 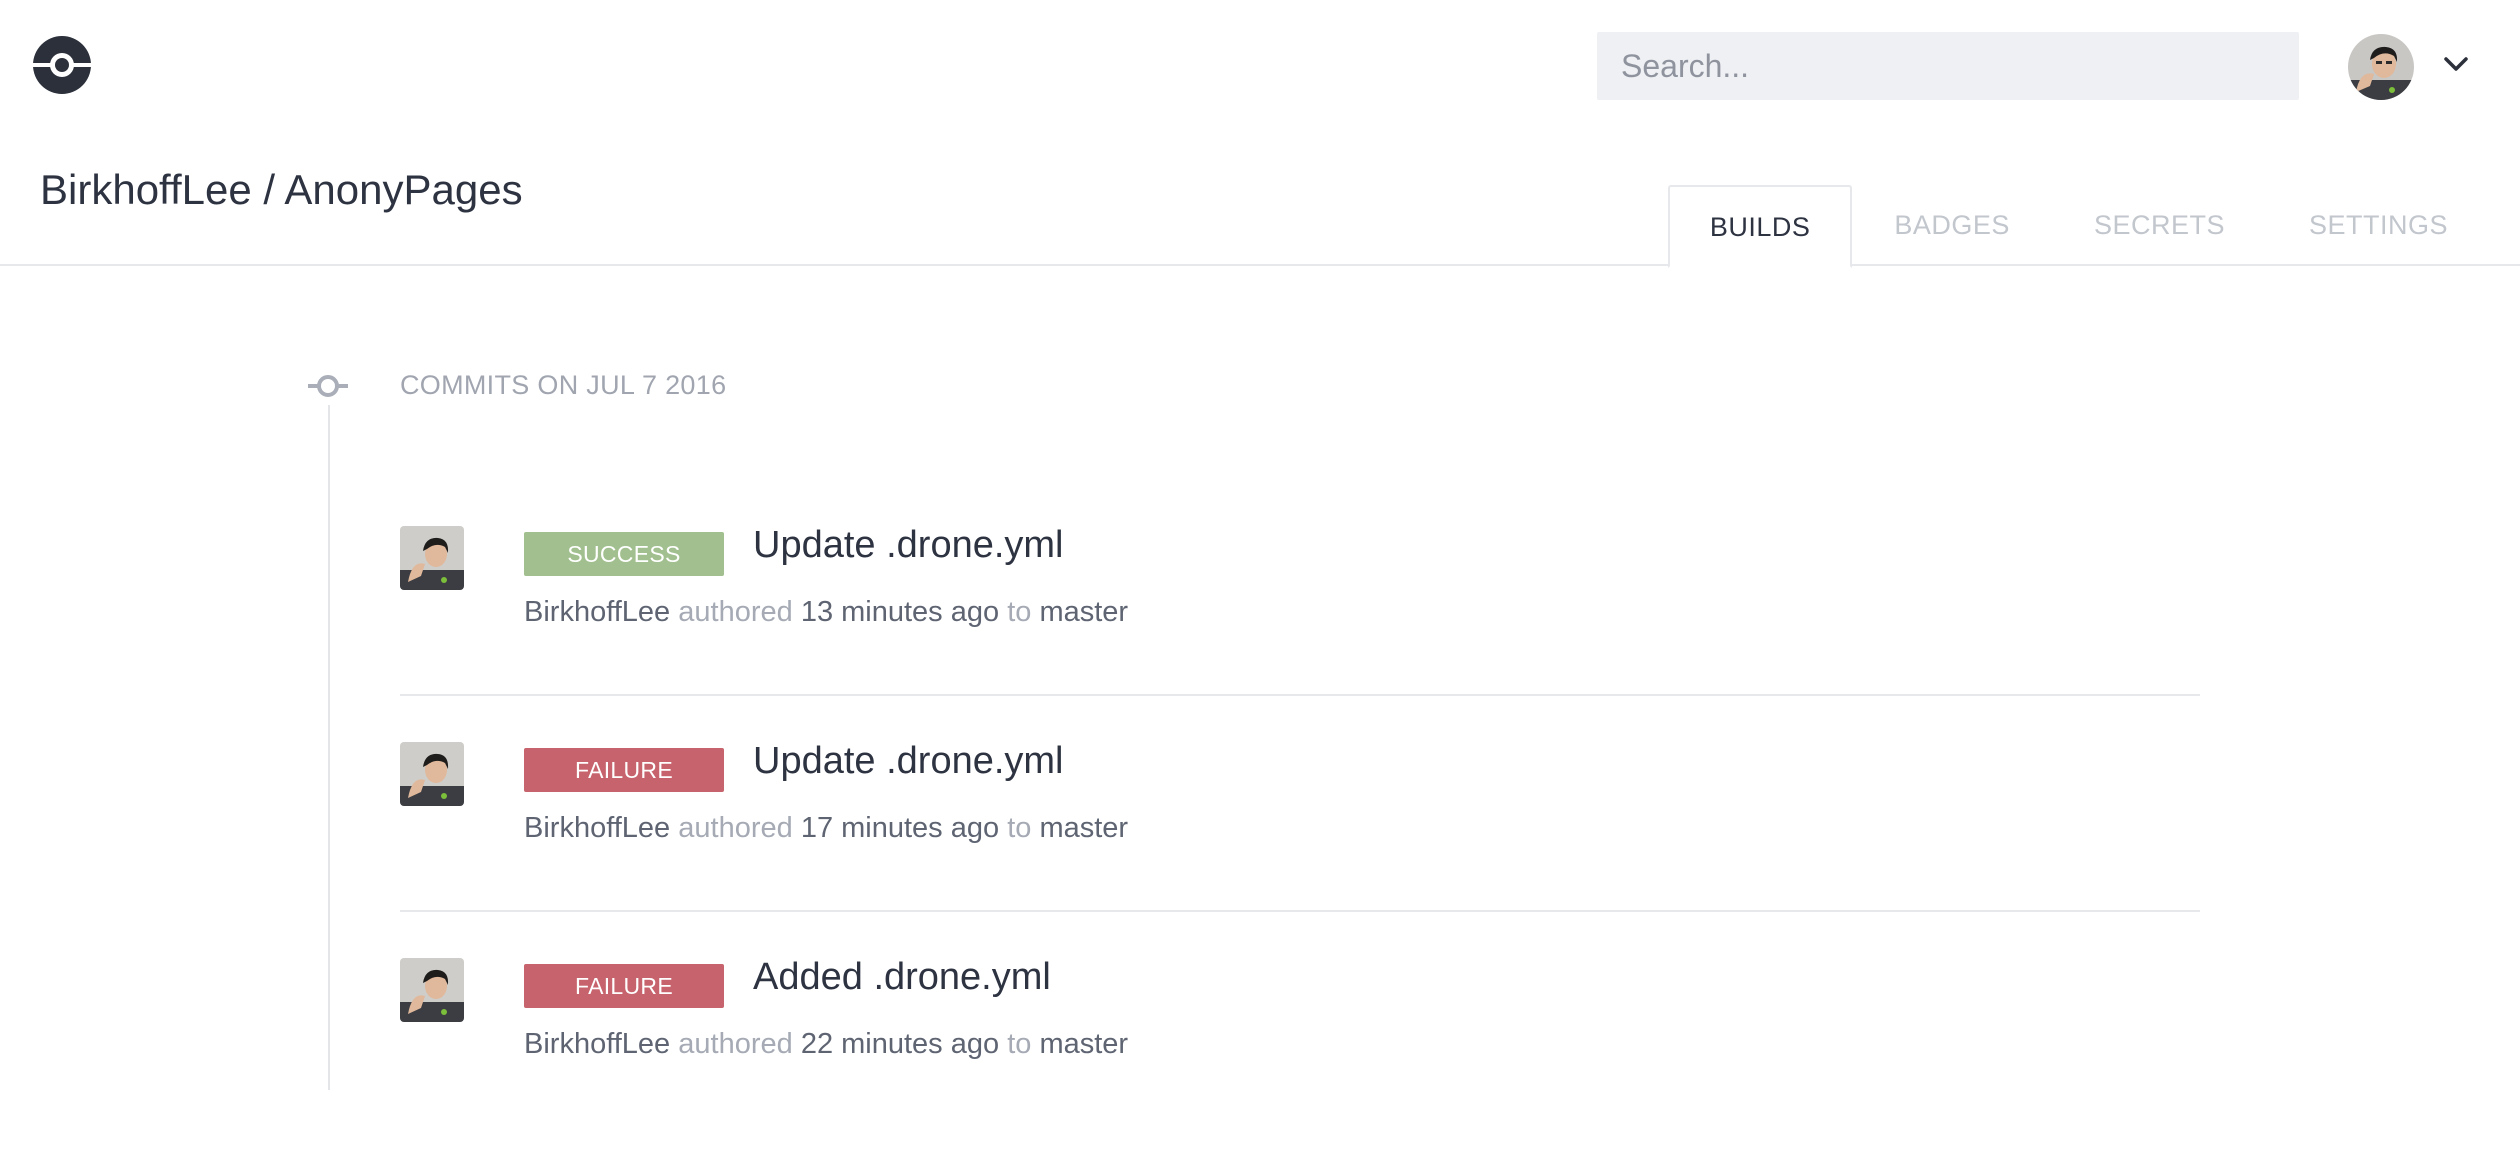 I want to click on status-badge: SUCCESS, so click(x=624, y=554).